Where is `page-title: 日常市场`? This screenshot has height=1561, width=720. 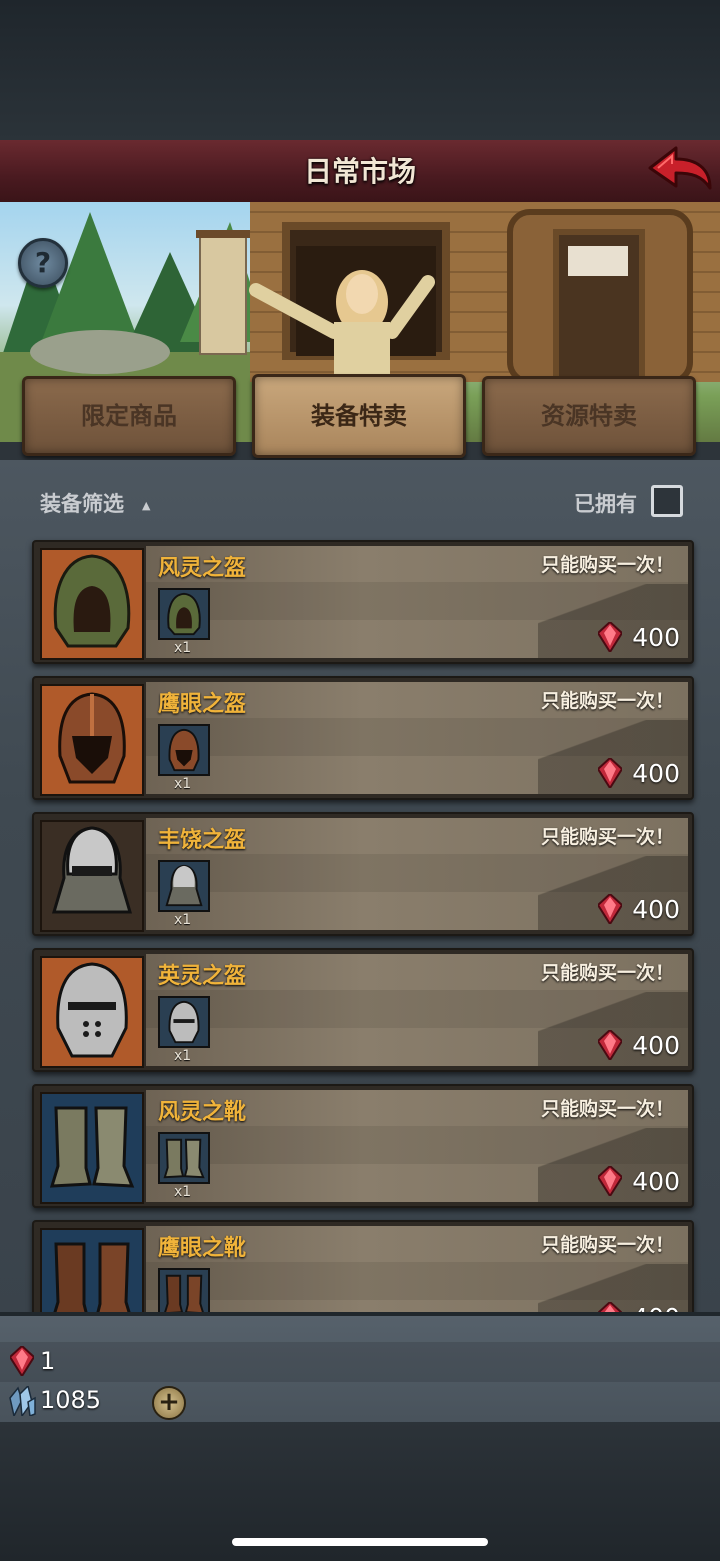 page-title: 日常市场 is located at coordinates (359, 171).